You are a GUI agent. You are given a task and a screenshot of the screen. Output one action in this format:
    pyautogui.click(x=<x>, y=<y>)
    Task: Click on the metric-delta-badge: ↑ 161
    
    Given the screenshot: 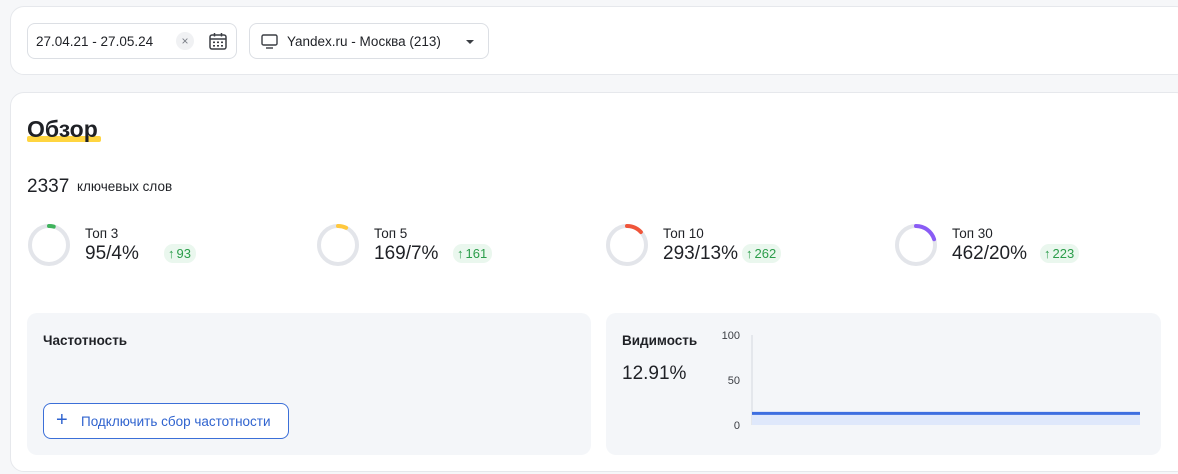 What is the action you would take?
    pyautogui.click(x=473, y=253)
    